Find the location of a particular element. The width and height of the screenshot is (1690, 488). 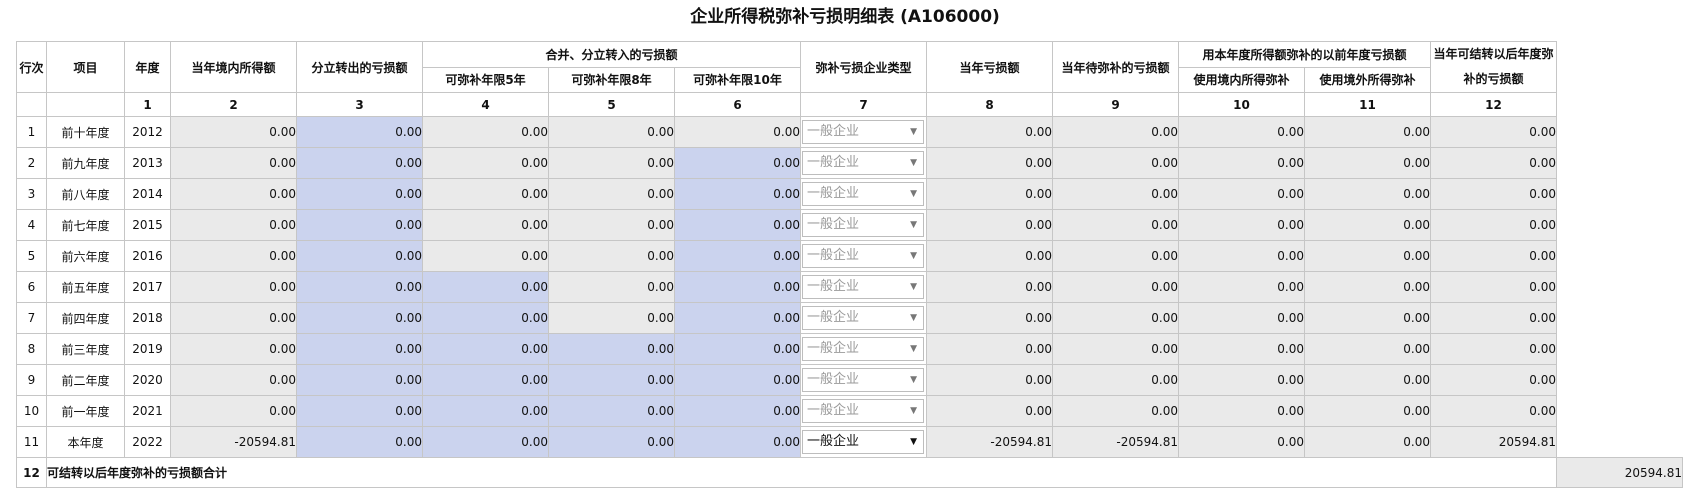

row-index: 11 is located at coordinates (31, 442).